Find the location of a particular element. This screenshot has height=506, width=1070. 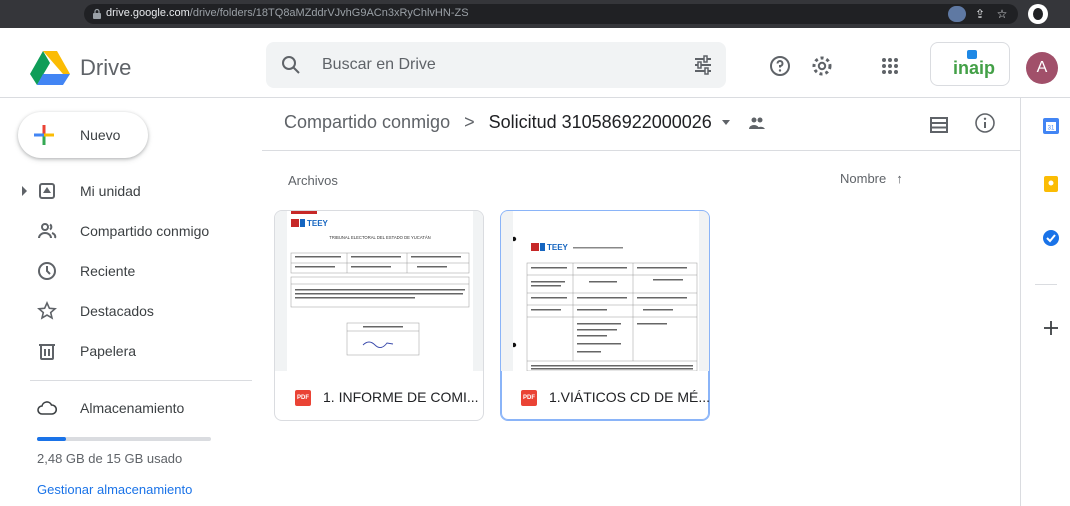

sidebar-item-shared: Compartido conmigo is located at coordinates (131, 231).